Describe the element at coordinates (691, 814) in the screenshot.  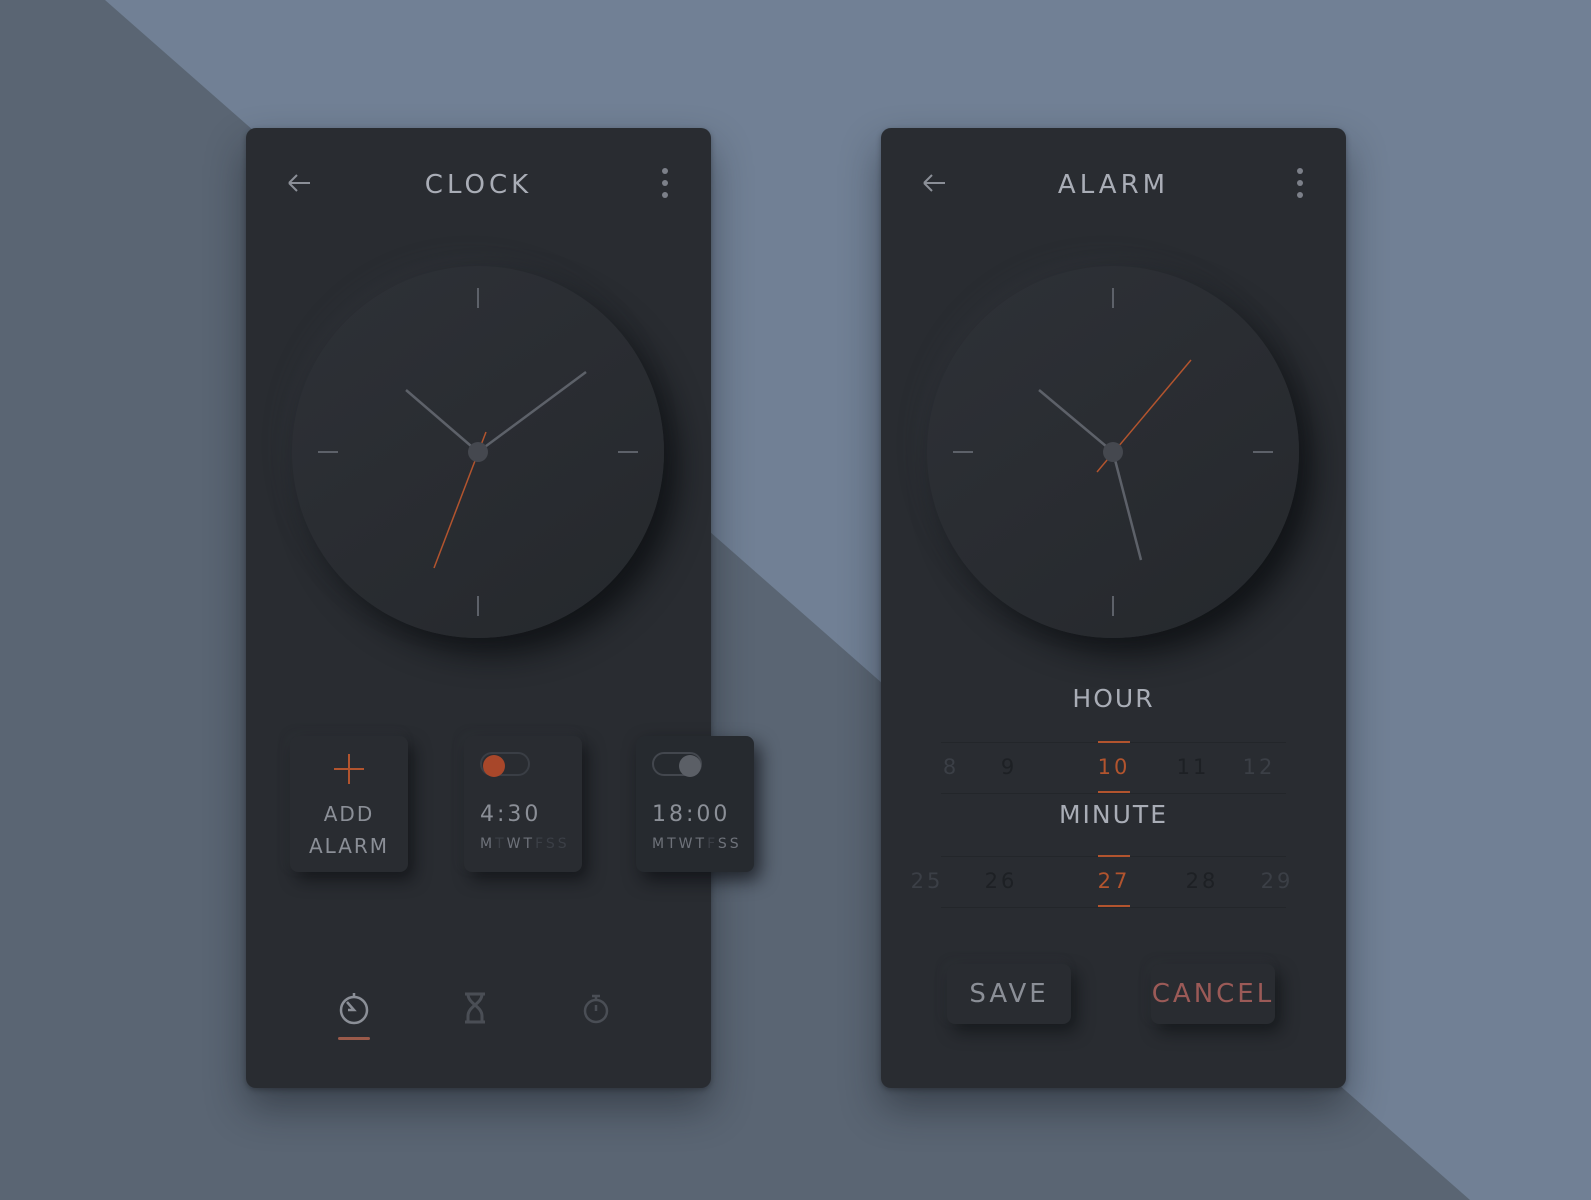
I see `alarm-time: 18:00` at that location.